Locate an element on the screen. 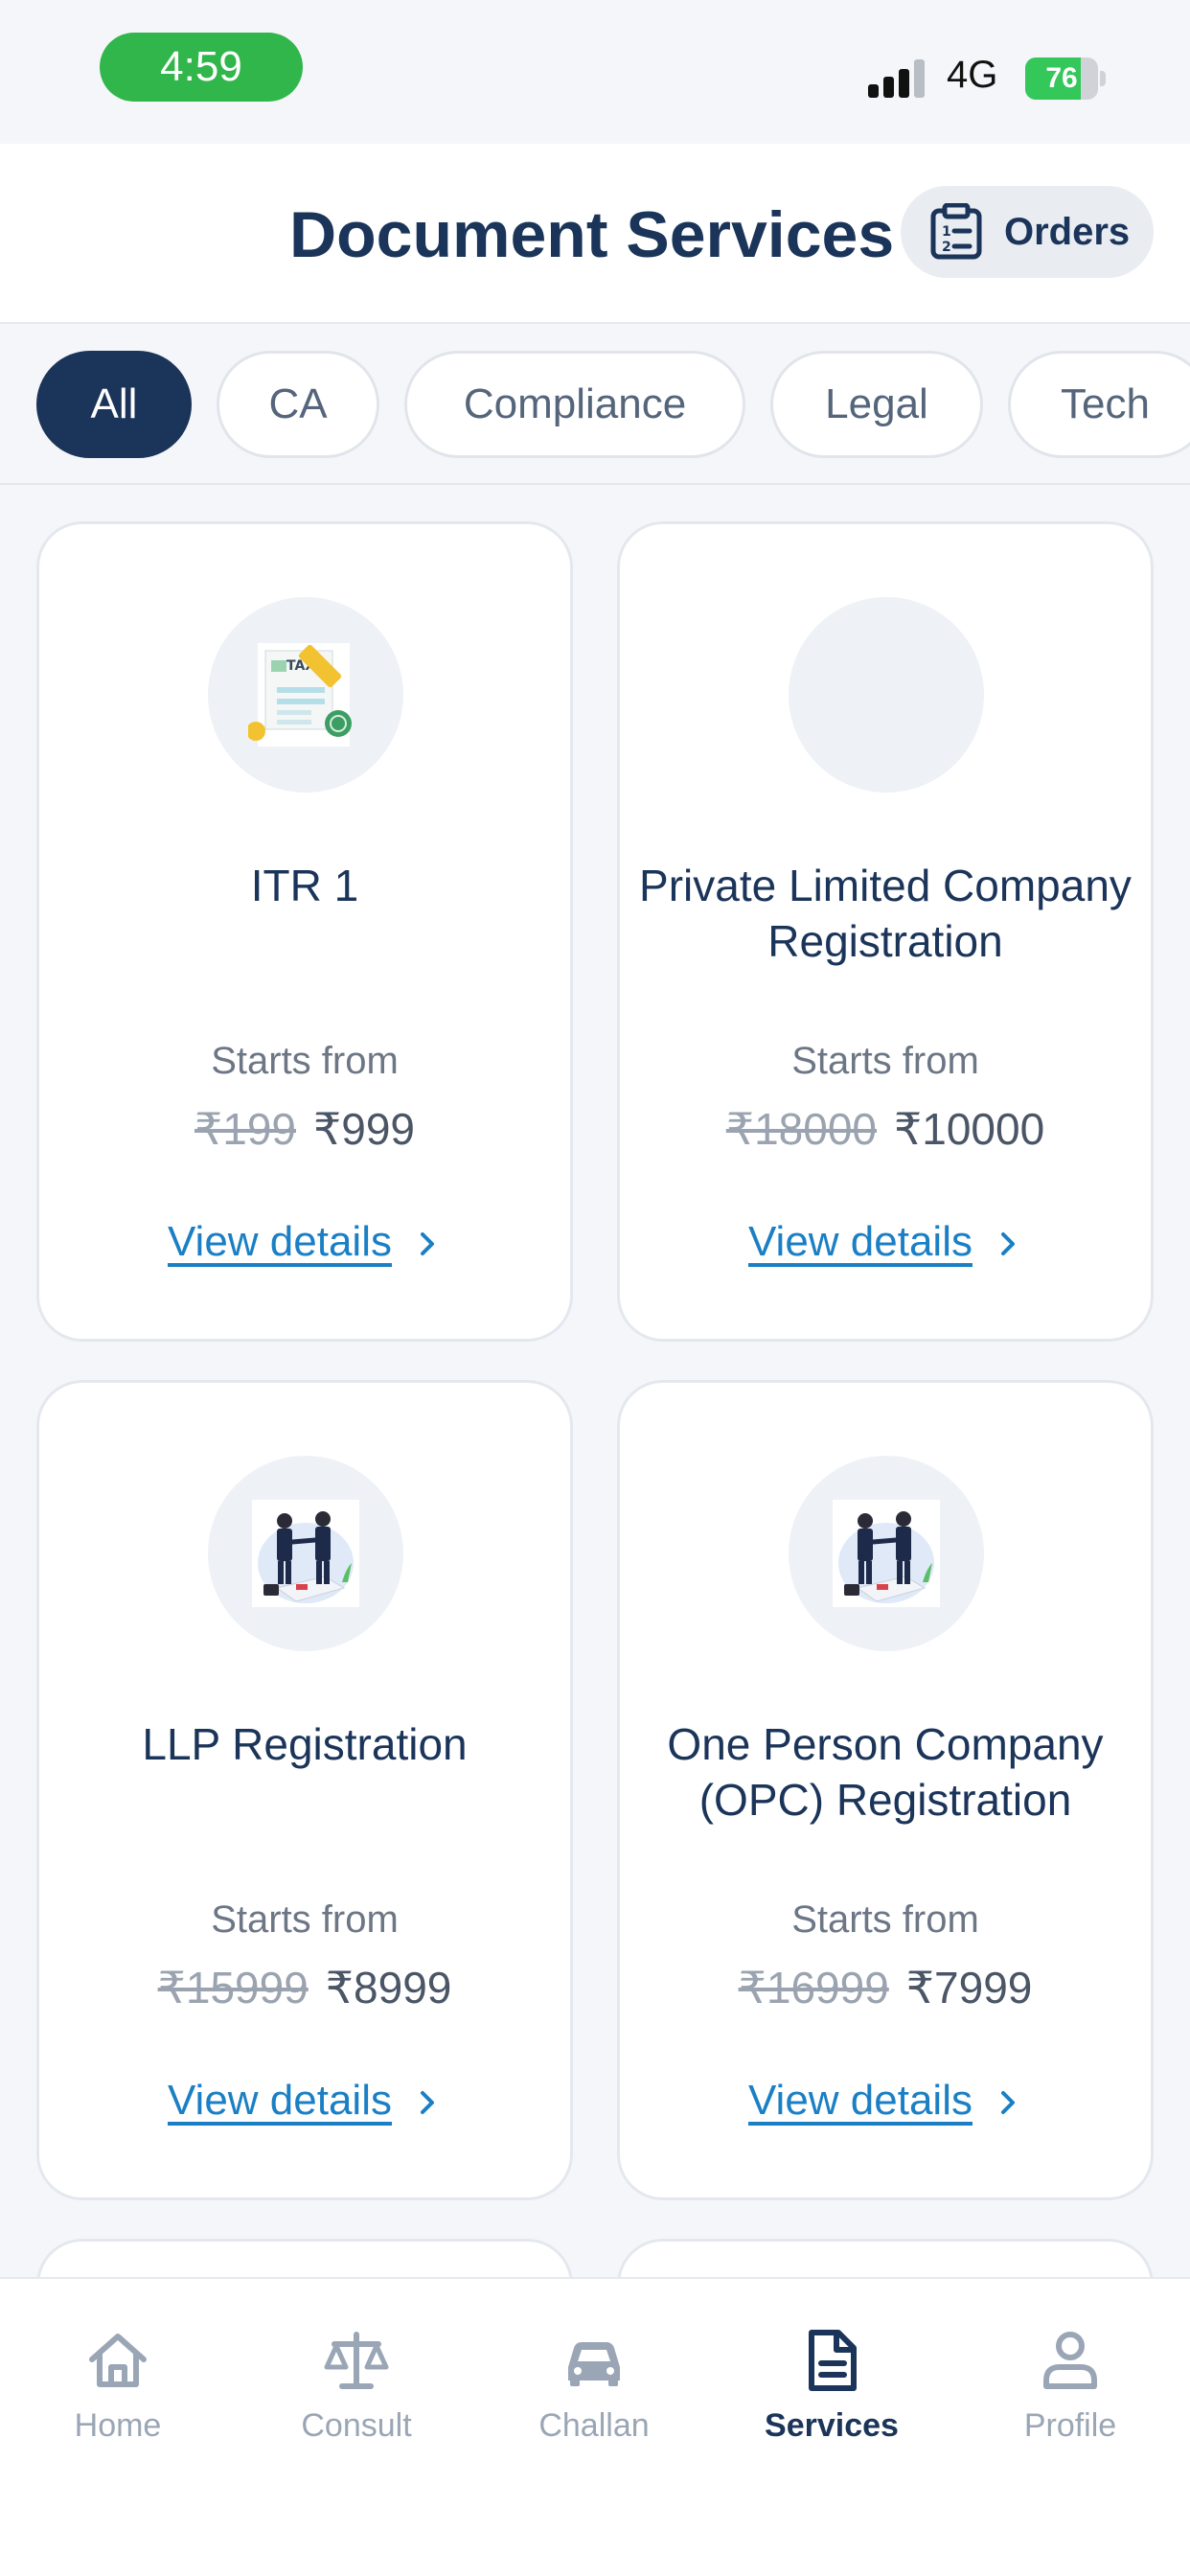  price-row: ₹199 ₹999 is located at coordinates (304, 1129).